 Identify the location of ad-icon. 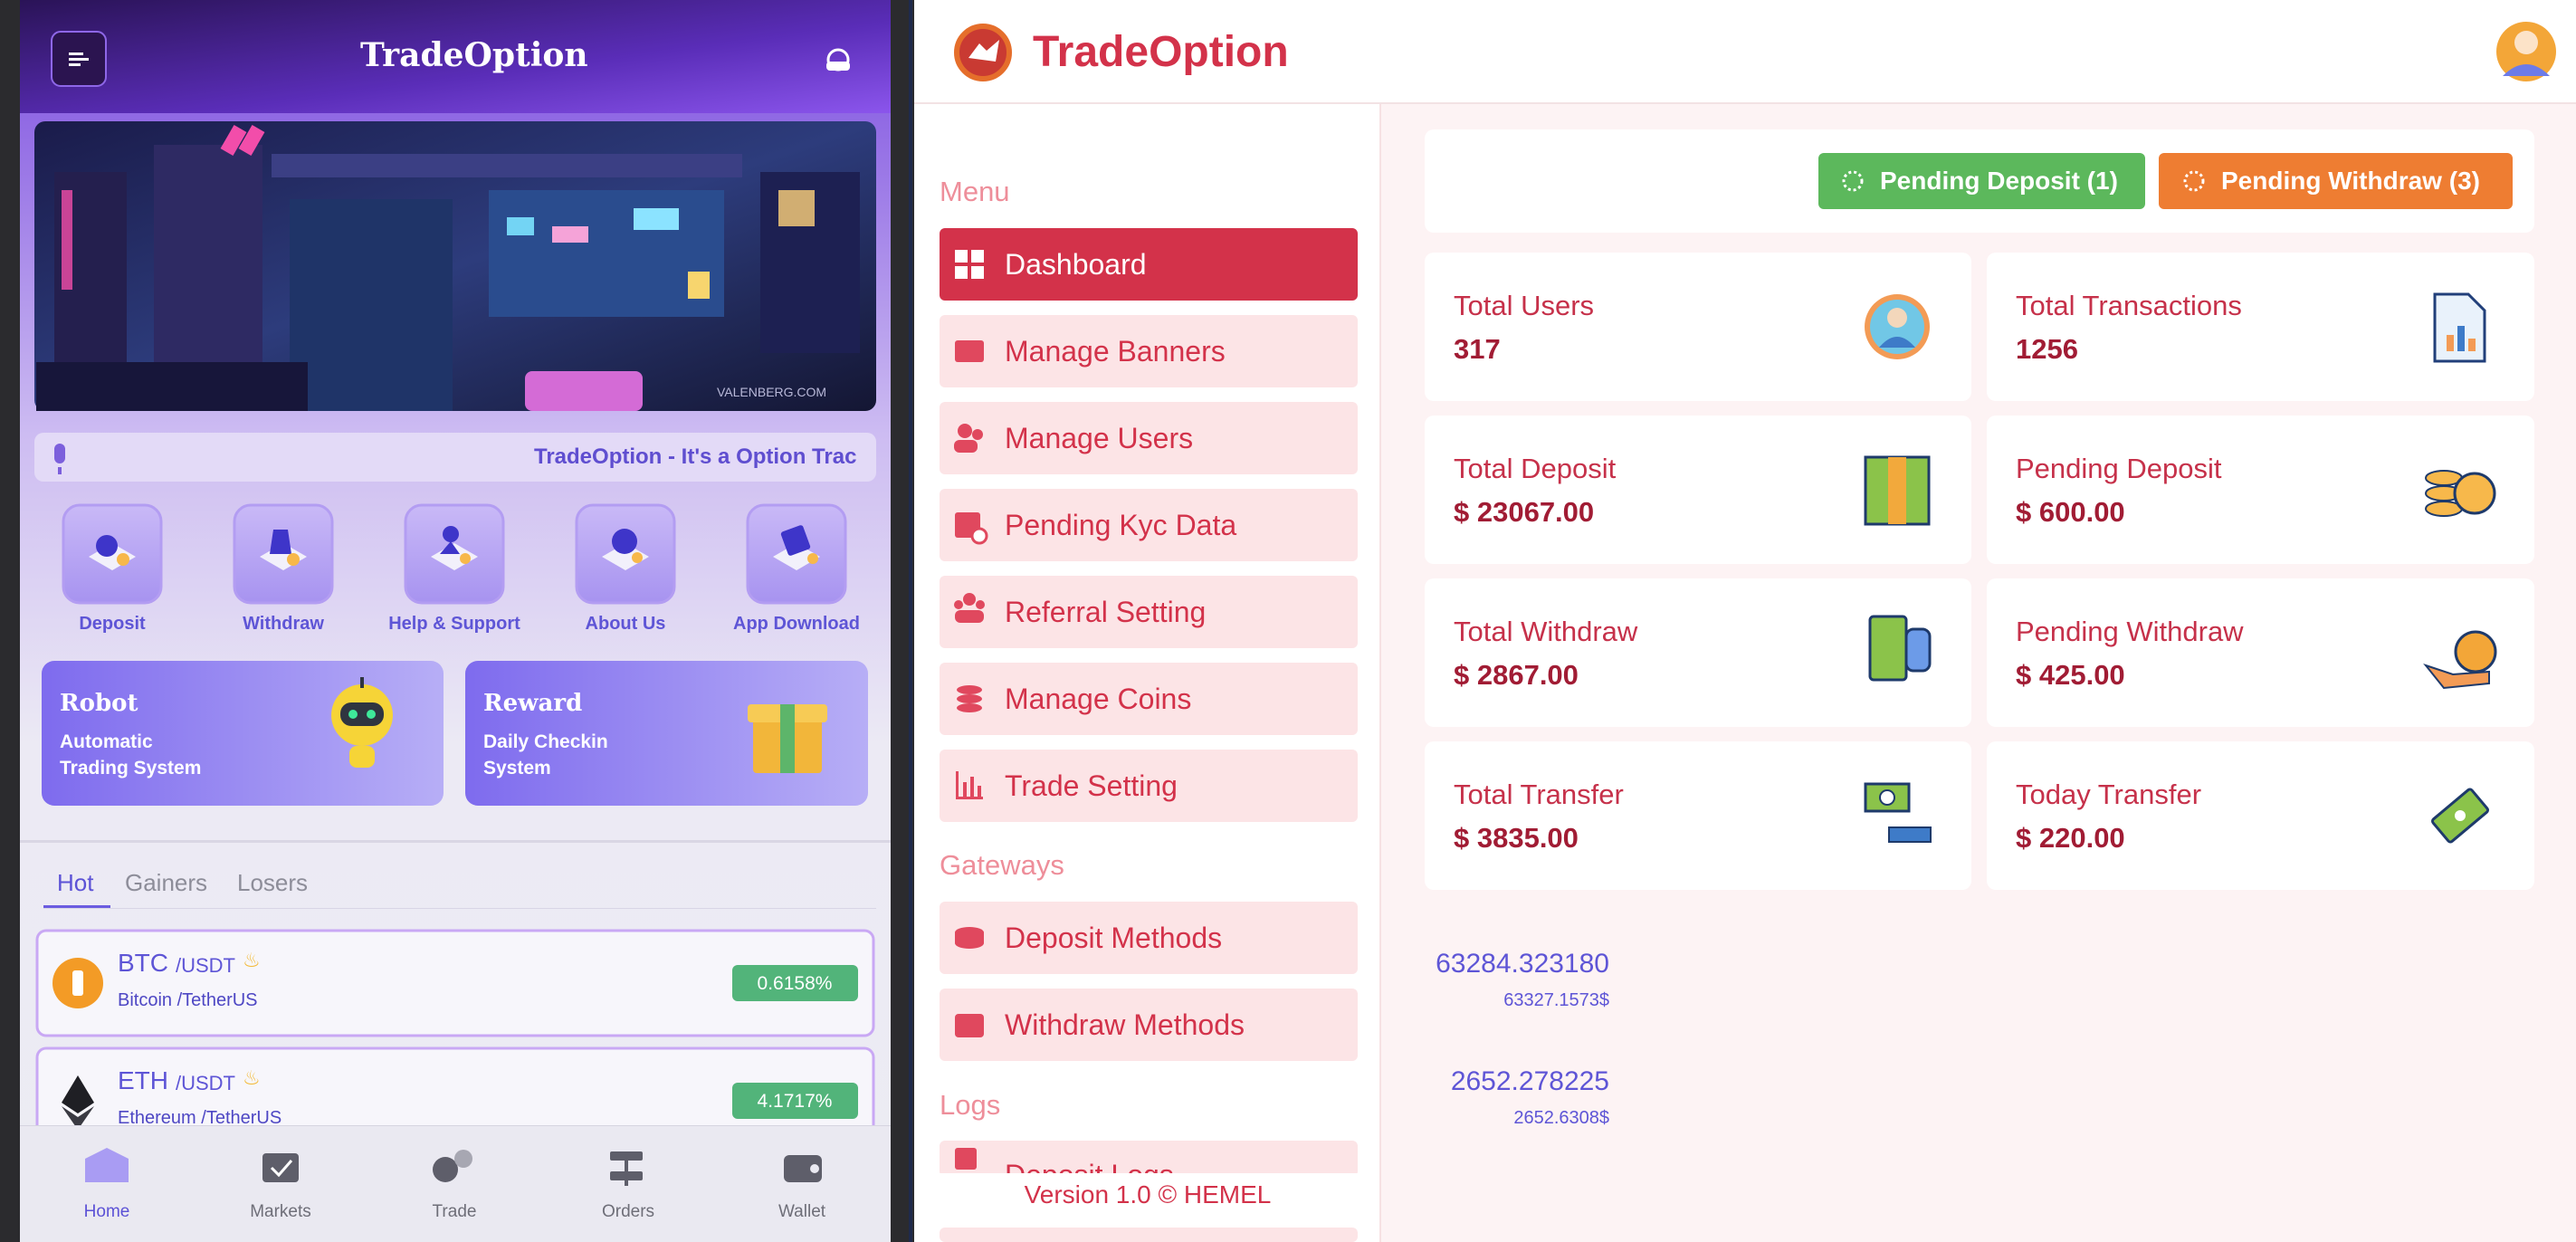
(969, 351).